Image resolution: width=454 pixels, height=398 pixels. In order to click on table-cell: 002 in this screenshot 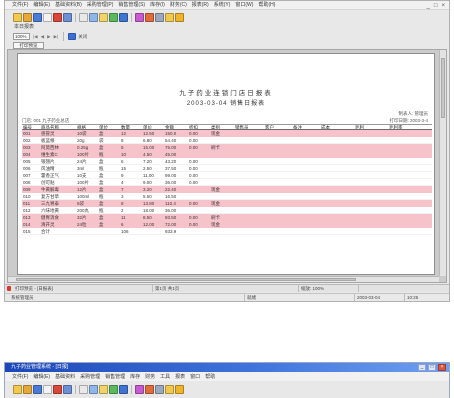, I will do `click(27, 140)`.